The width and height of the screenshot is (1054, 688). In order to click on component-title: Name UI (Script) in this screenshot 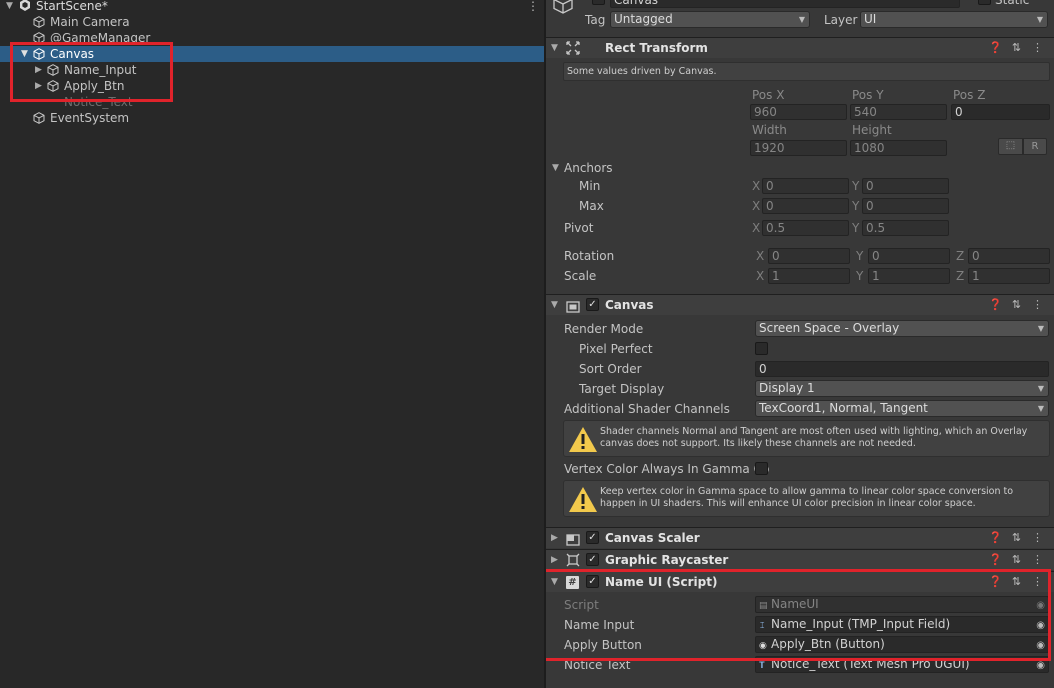, I will do `click(661, 582)`.